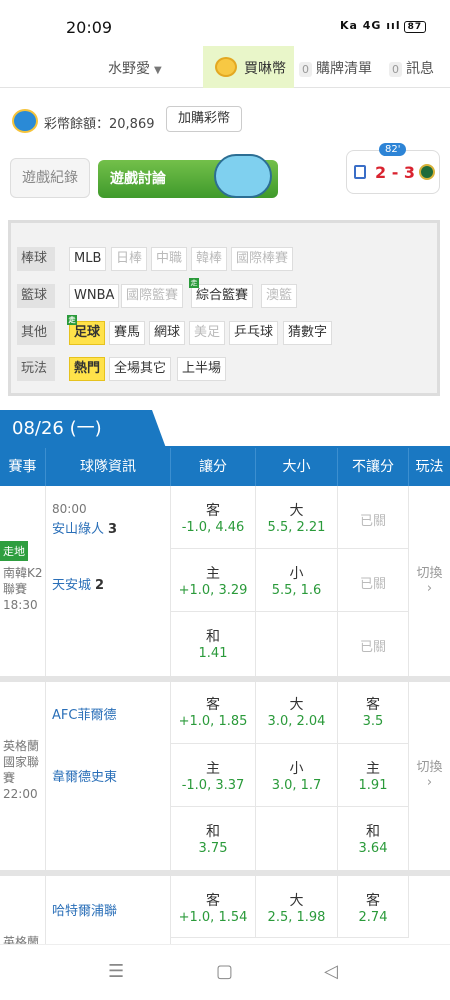  I want to click on column-header: 球隊資訊, so click(108, 467).